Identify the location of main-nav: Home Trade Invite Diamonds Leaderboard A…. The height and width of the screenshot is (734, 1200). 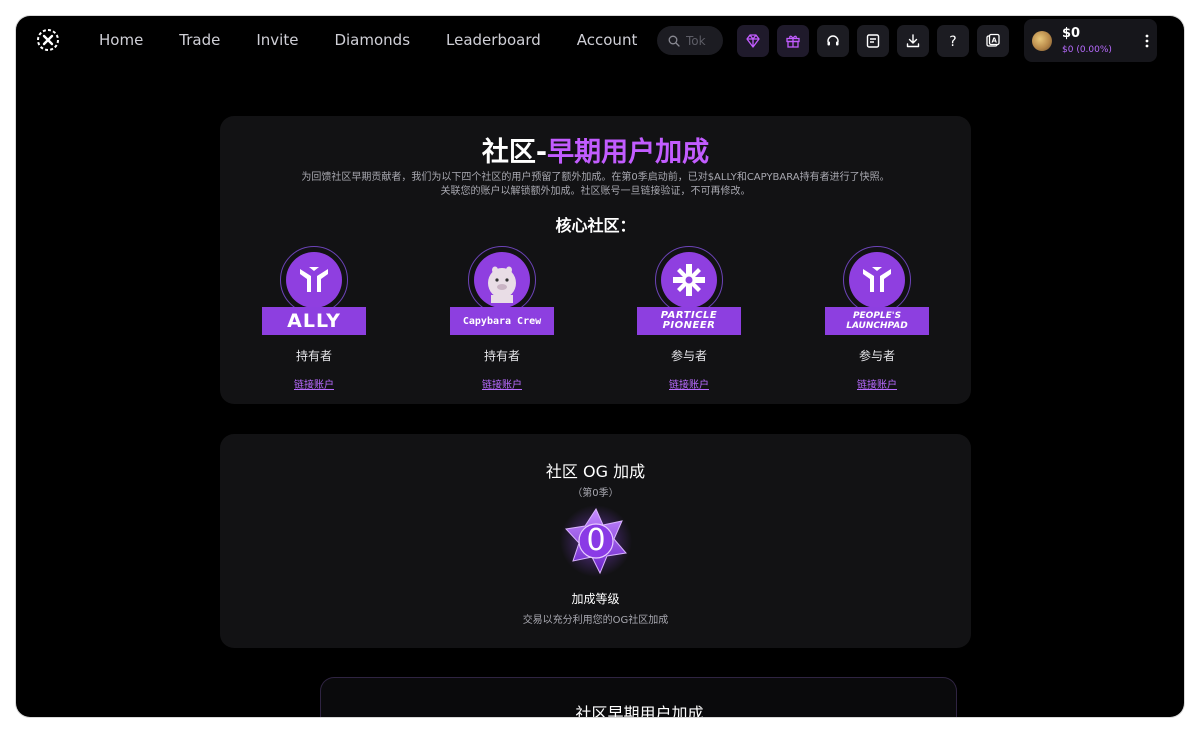
(386, 40).